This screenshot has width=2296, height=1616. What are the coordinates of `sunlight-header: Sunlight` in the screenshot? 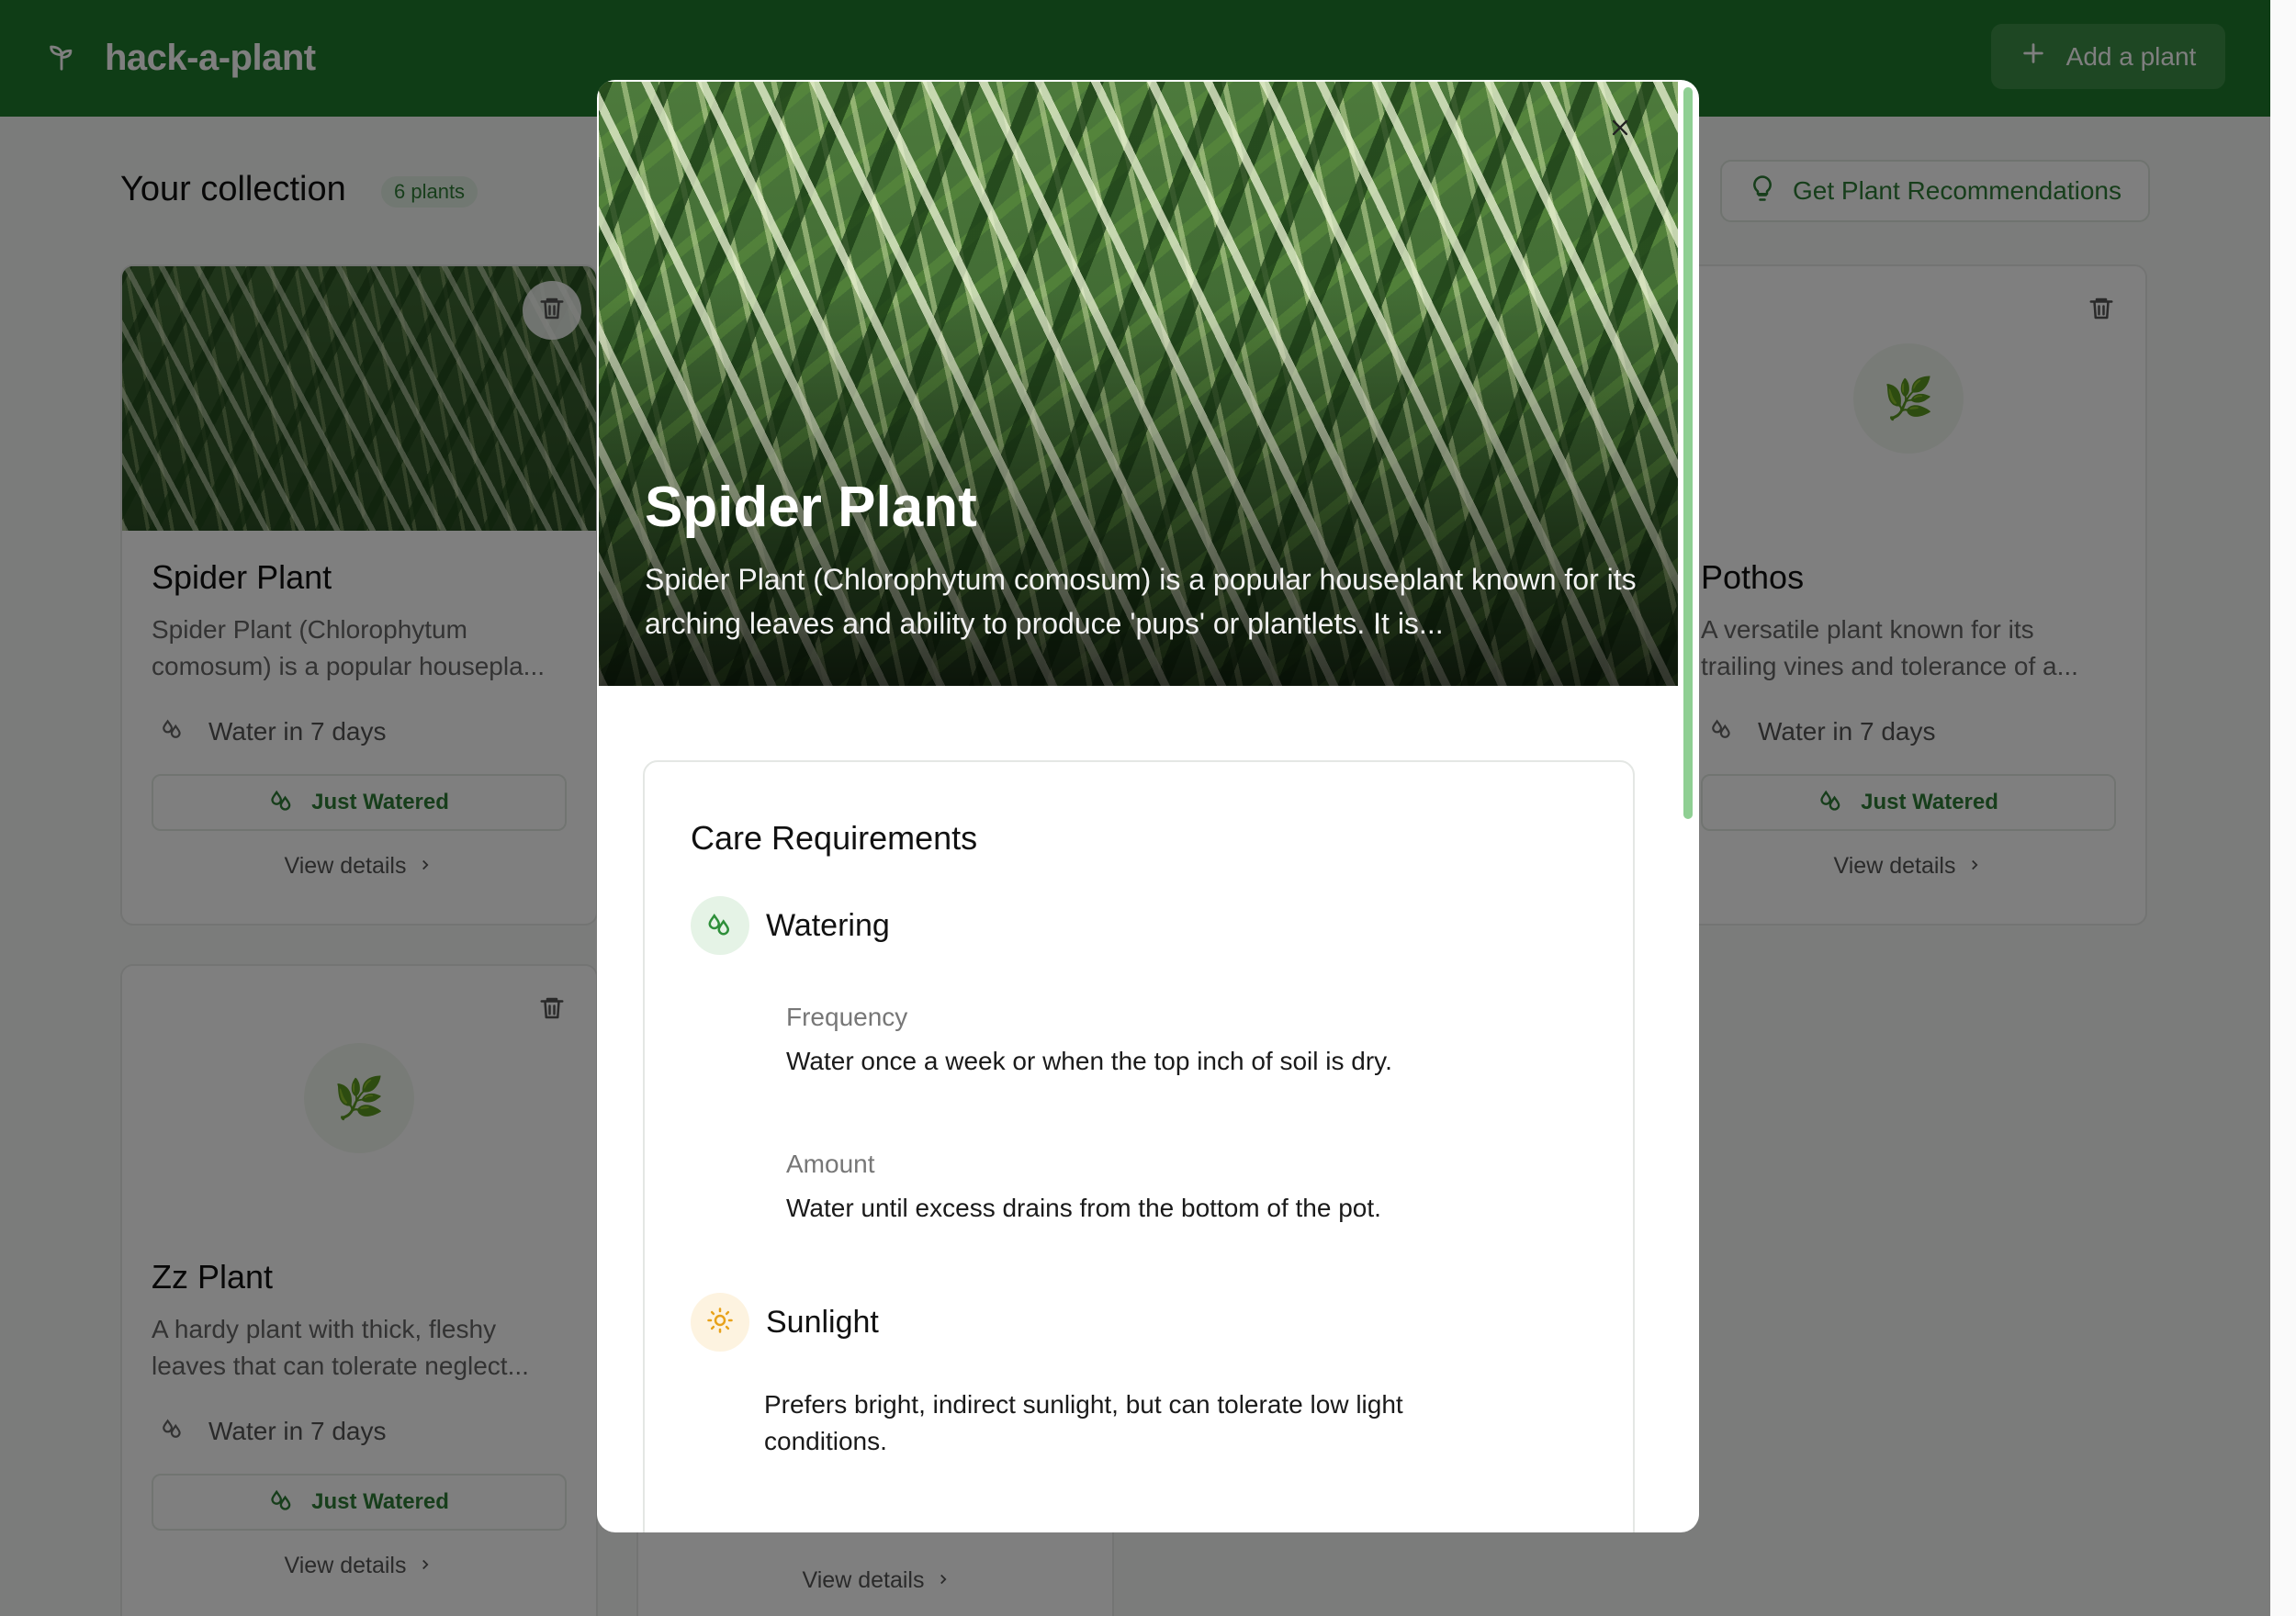 It's located at (785, 1322).